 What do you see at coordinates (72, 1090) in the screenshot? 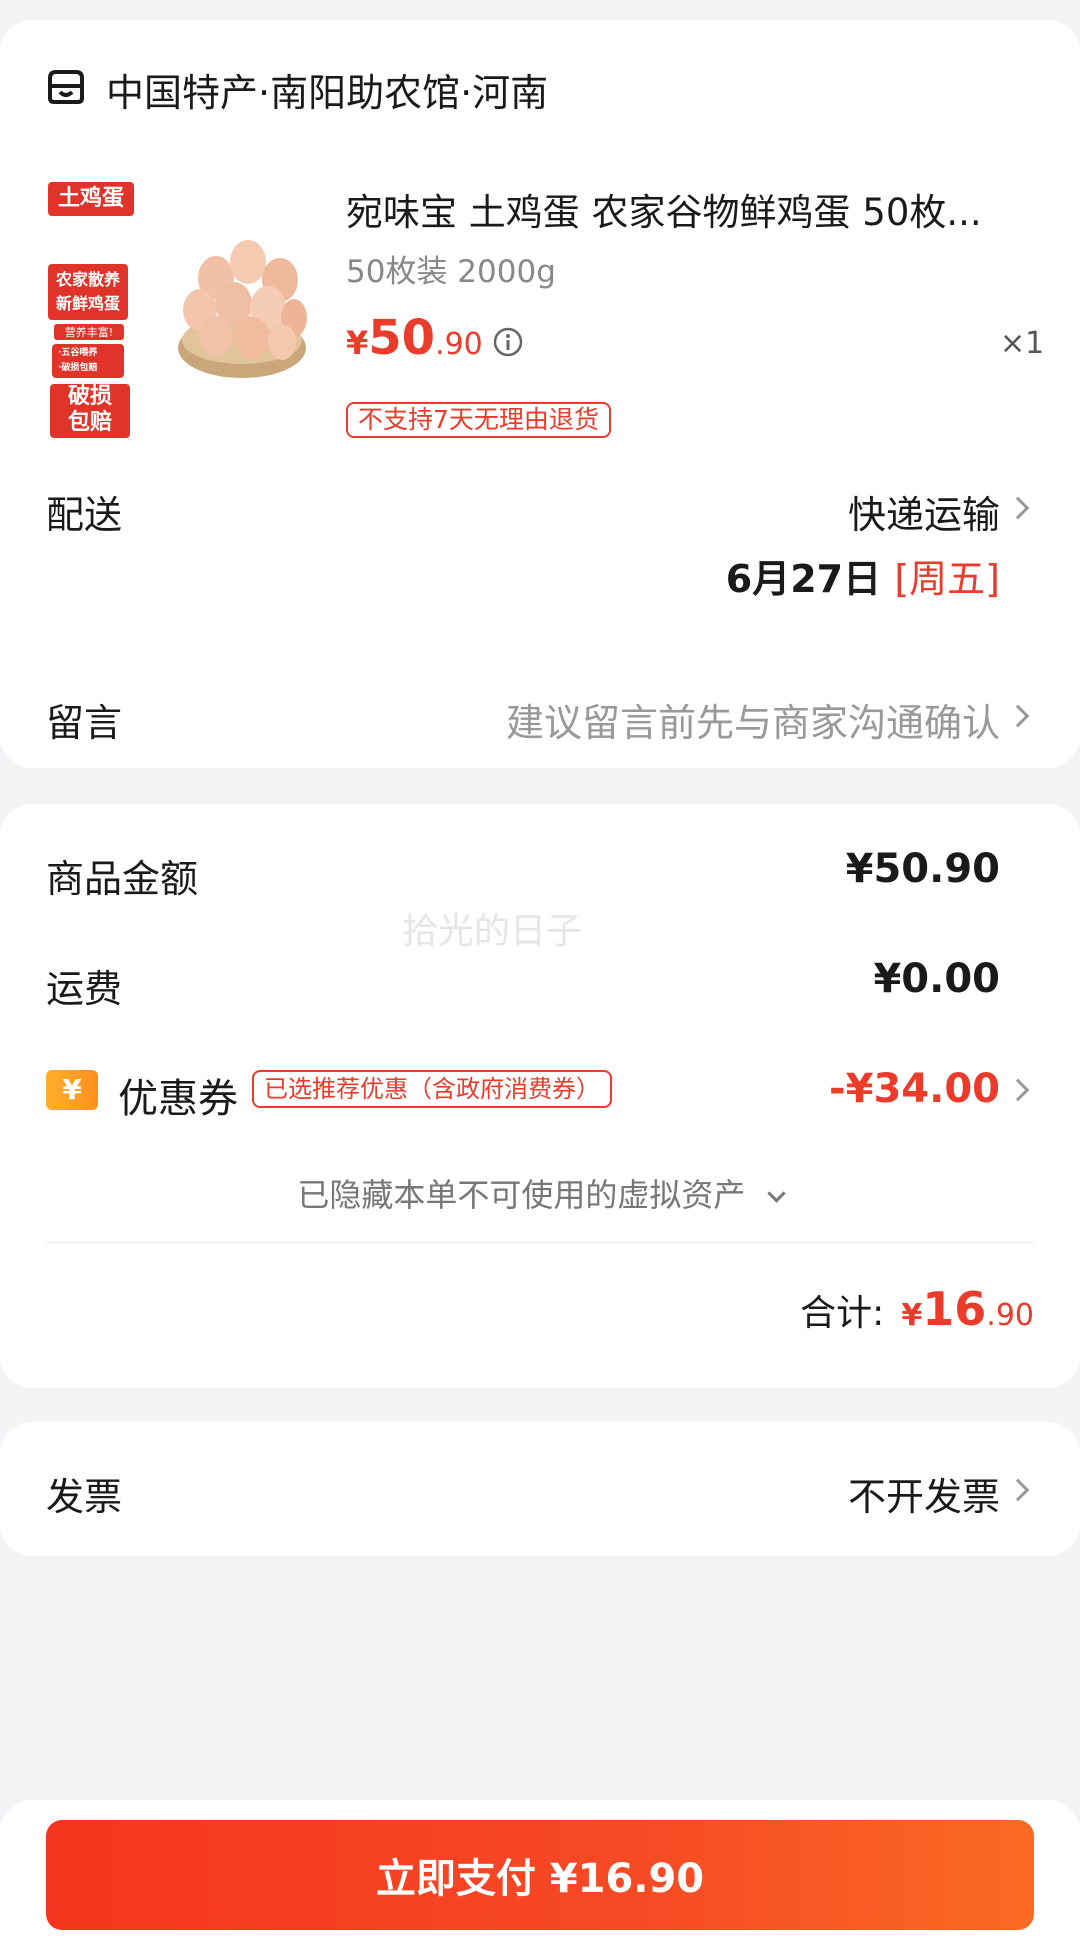
I see `coupon-icon: ¥` at bounding box center [72, 1090].